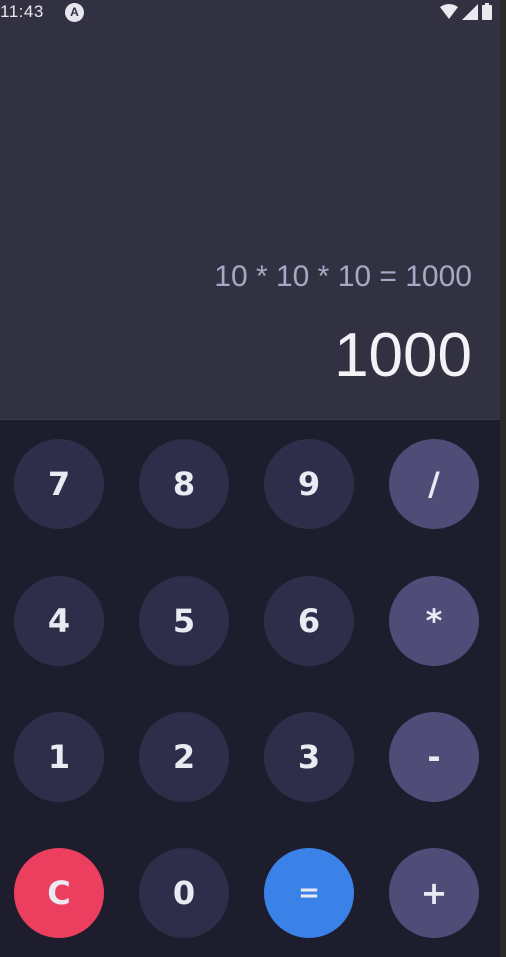 Image resolution: width=506 pixels, height=957 pixels. What do you see at coordinates (184, 621) in the screenshot?
I see `key-5: 5` at bounding box center [184, 621].